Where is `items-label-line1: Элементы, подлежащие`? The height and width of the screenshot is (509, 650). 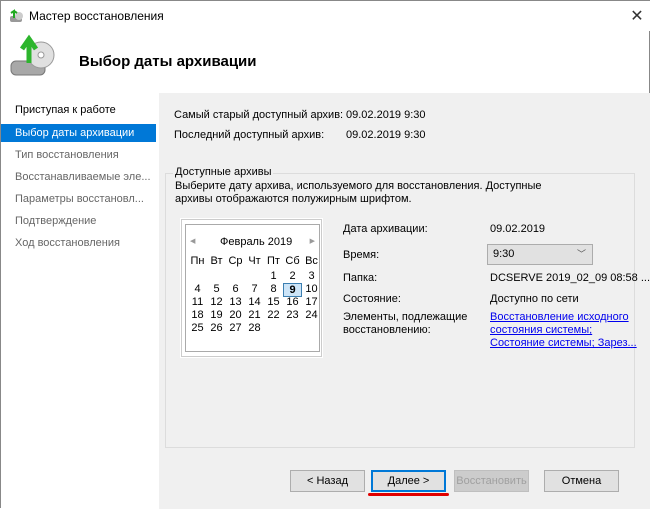
items-label-line1: Элементы, подлежащие is located at coordinates (405, 317).